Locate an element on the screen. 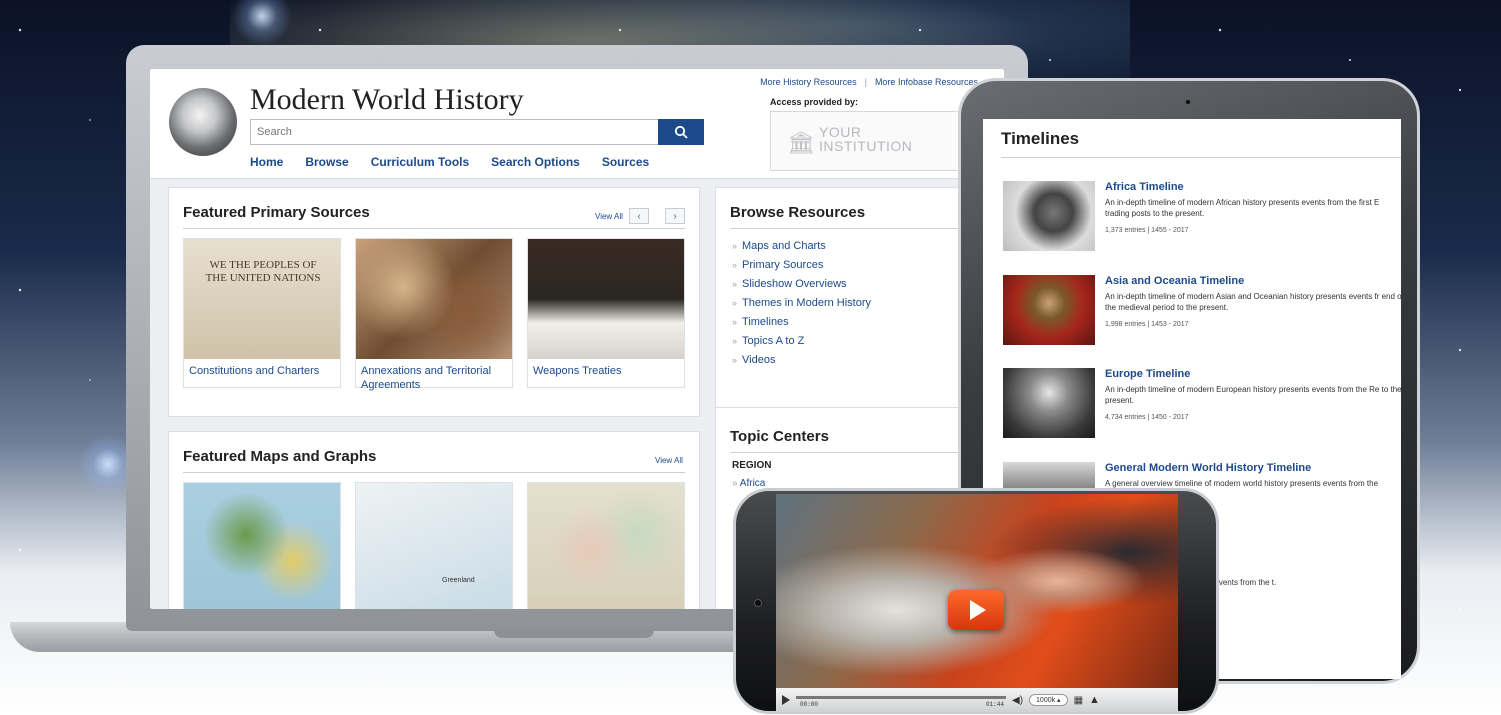 The image size is (1501, 715). map-label: Greenland is located at coordinates (458, 580).